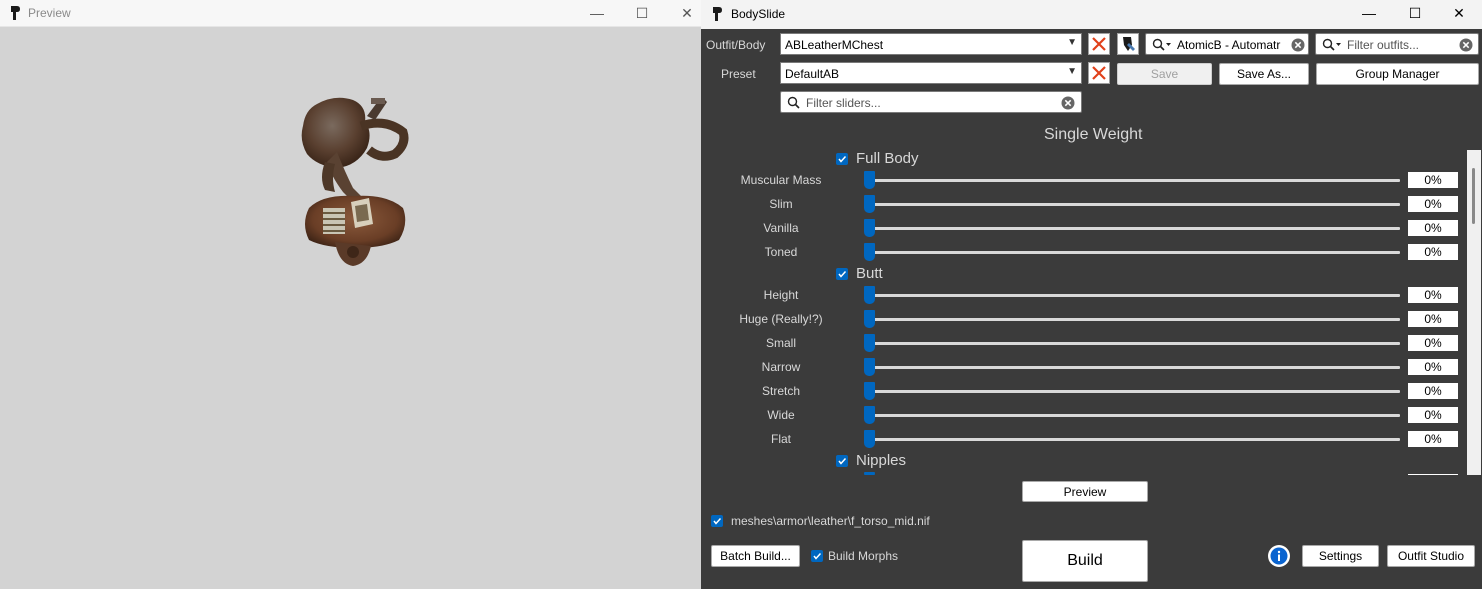  I want to click on bodyslide-minimize-button: —, so click(1369, 13).